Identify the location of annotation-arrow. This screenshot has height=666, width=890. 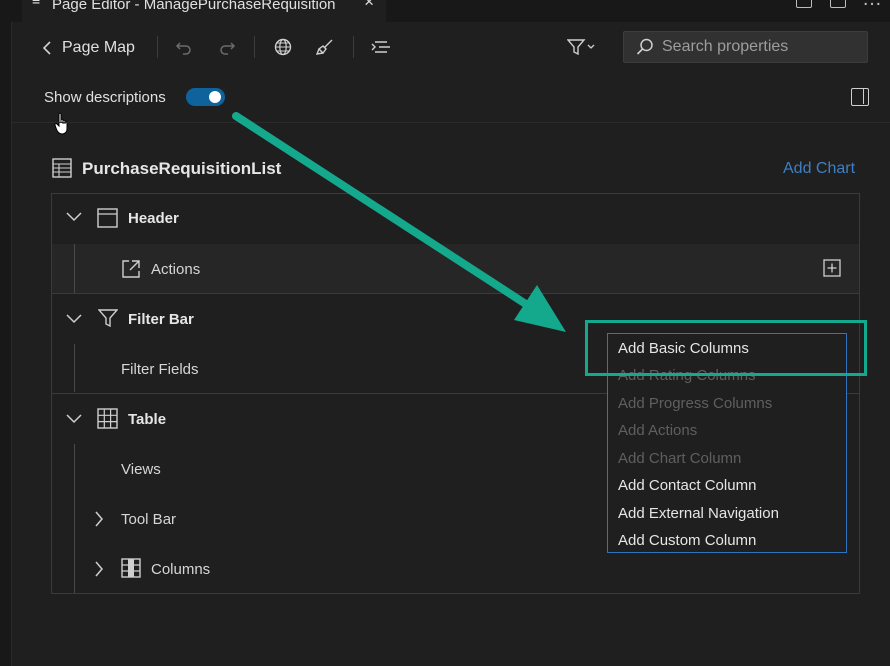
(399, 222).